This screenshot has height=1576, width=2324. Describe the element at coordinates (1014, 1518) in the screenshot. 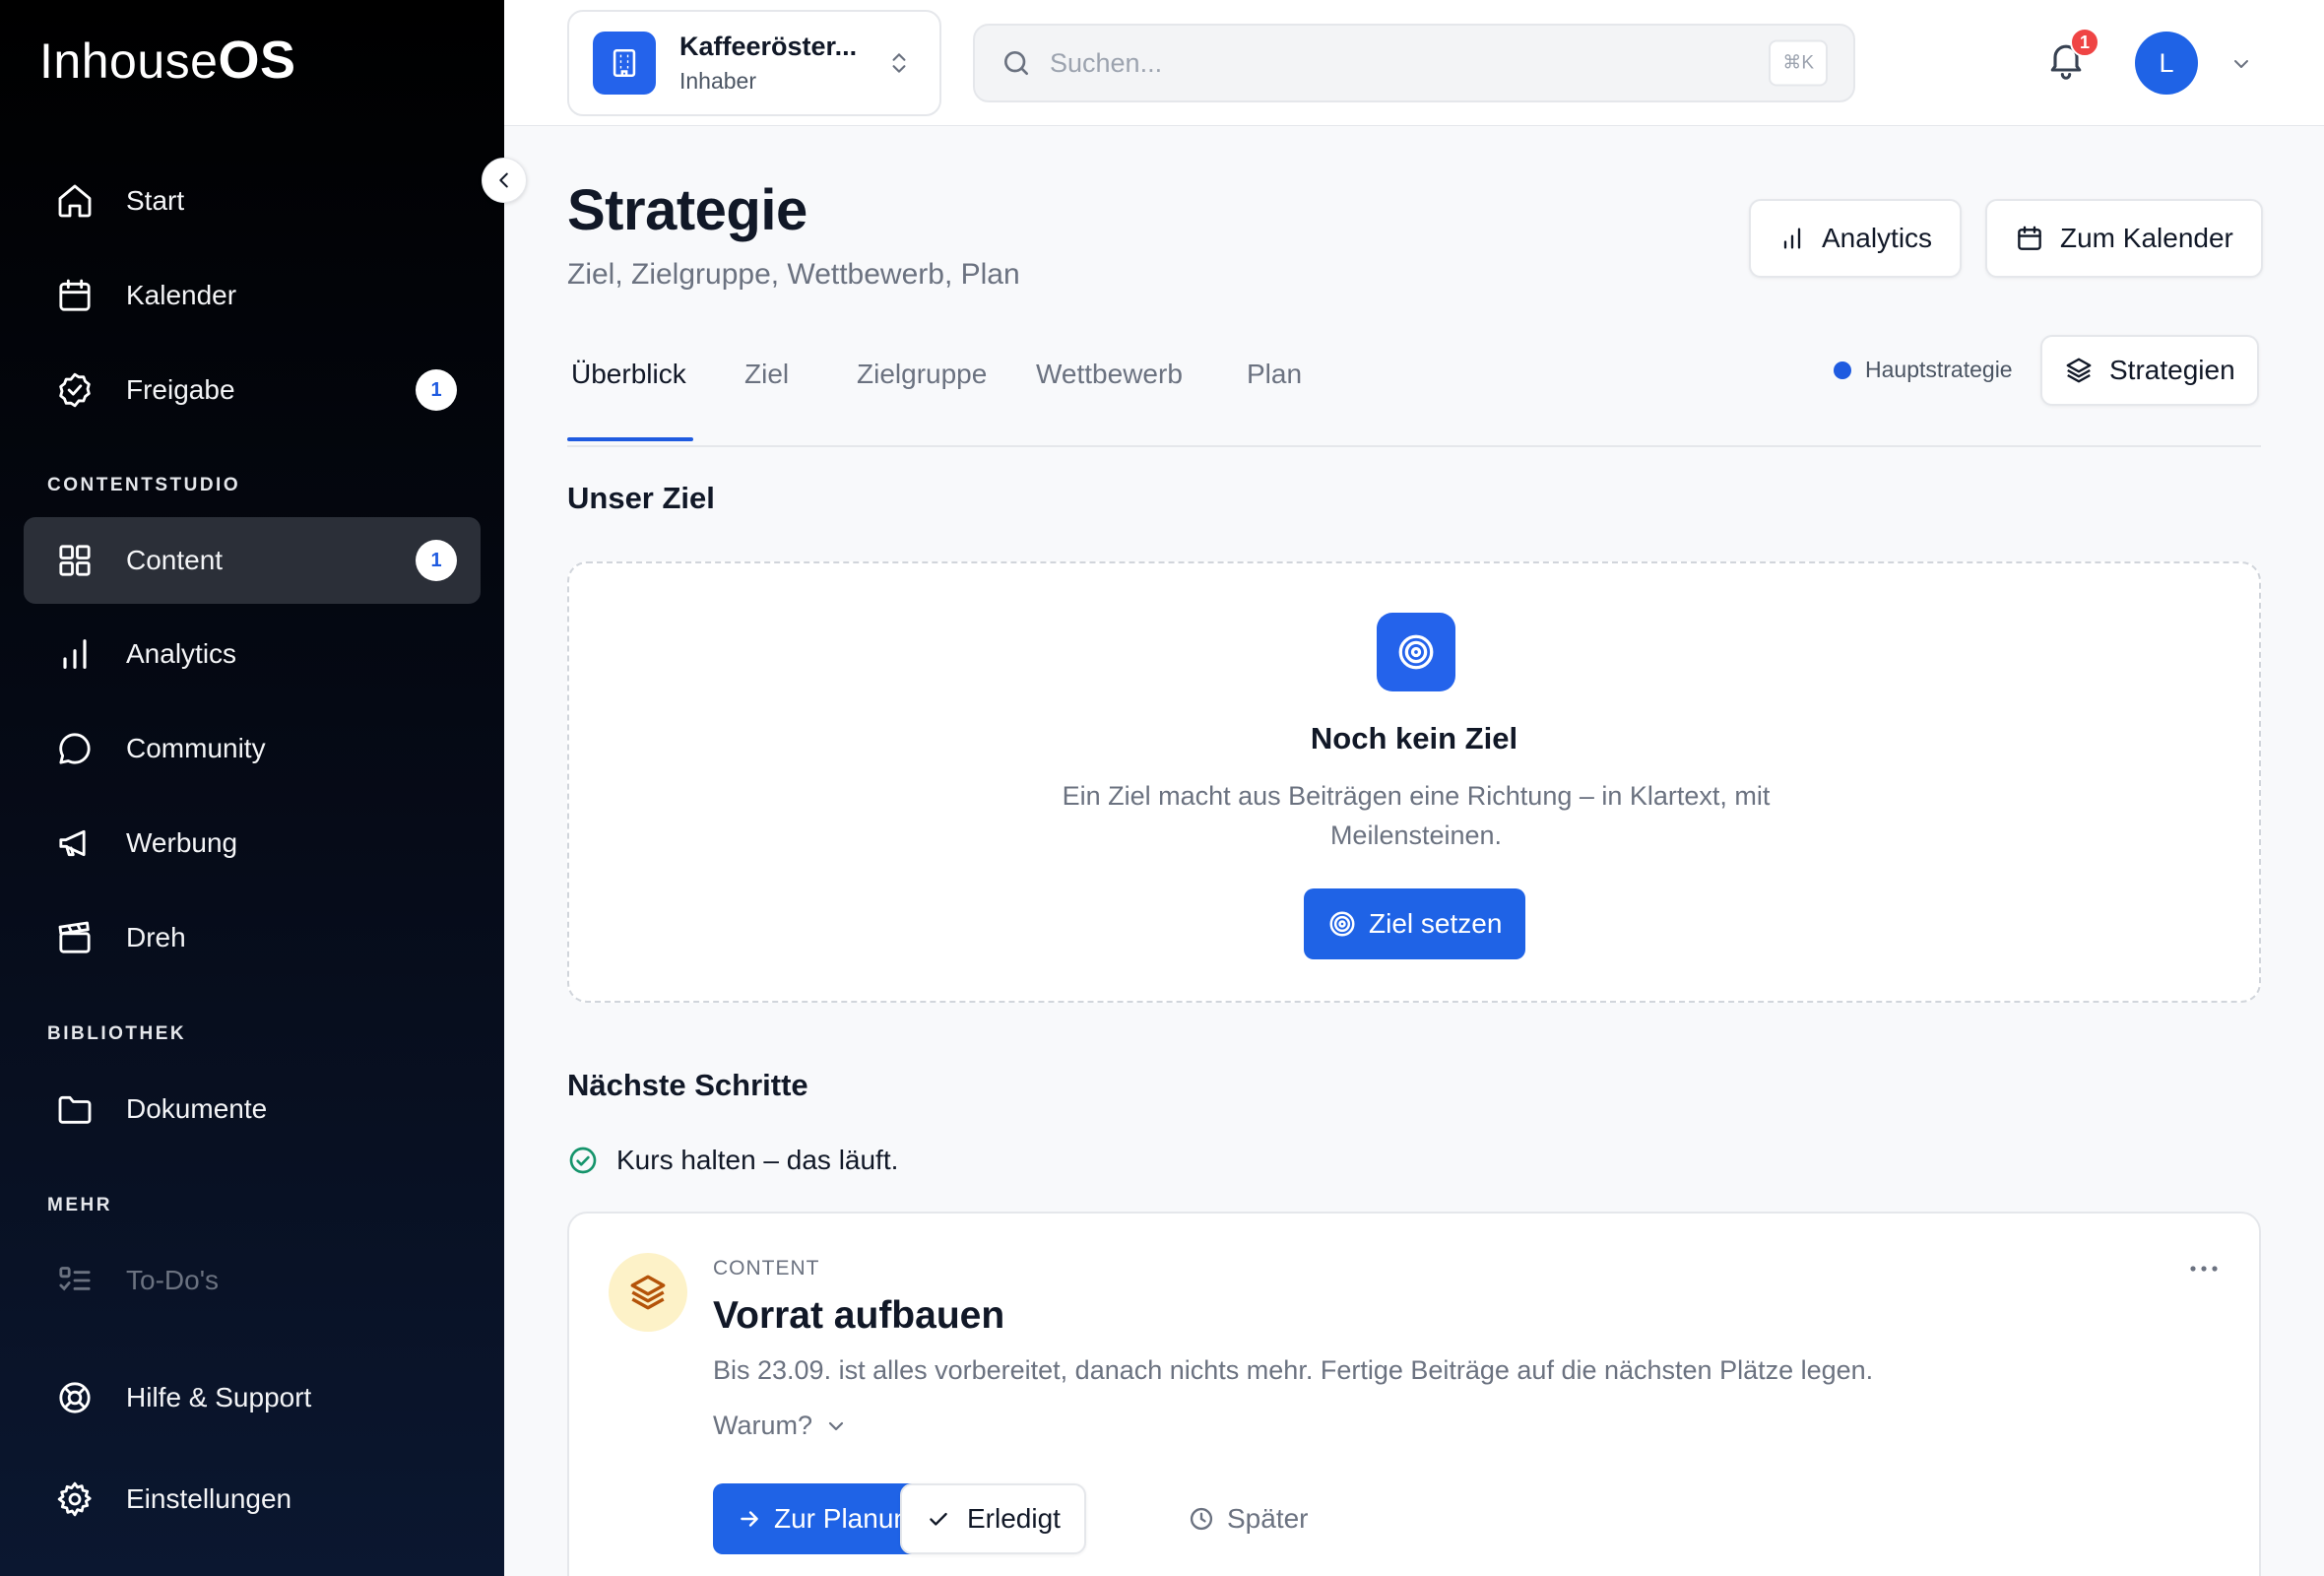

I see `mark-done-label: Erledigt` at that location.